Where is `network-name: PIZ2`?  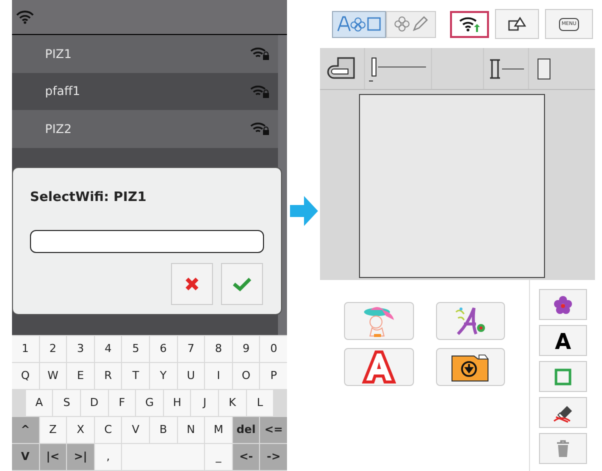
network-name: PIZ2 is located at coordinates (58, 129).